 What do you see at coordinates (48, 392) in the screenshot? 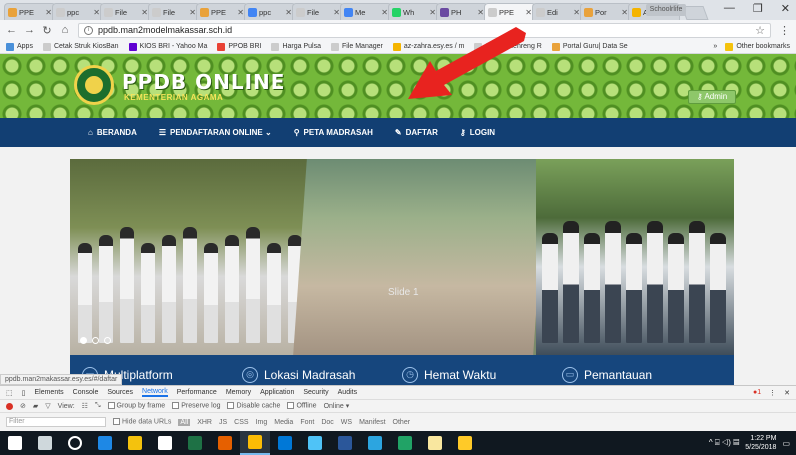
I see `devtools-tab: Elements` at bounding box center [48, 392].